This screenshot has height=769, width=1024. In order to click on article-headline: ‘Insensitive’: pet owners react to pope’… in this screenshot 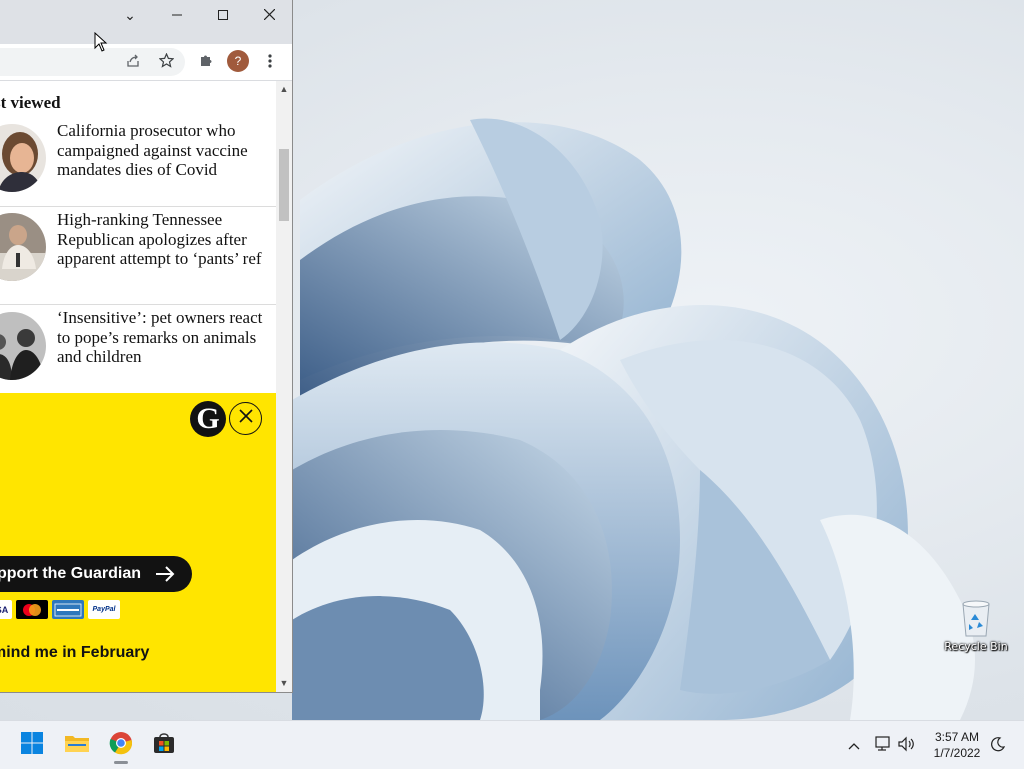, I will do `click(166, 337)`.